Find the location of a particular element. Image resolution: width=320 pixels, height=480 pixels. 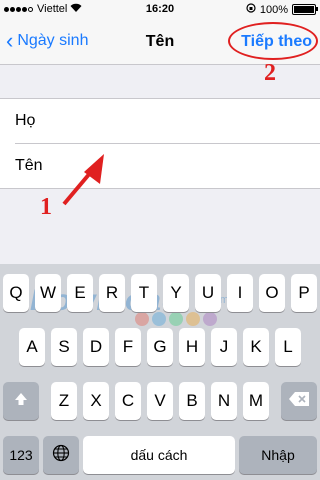

delete-key is located at coordinates (299, 401).